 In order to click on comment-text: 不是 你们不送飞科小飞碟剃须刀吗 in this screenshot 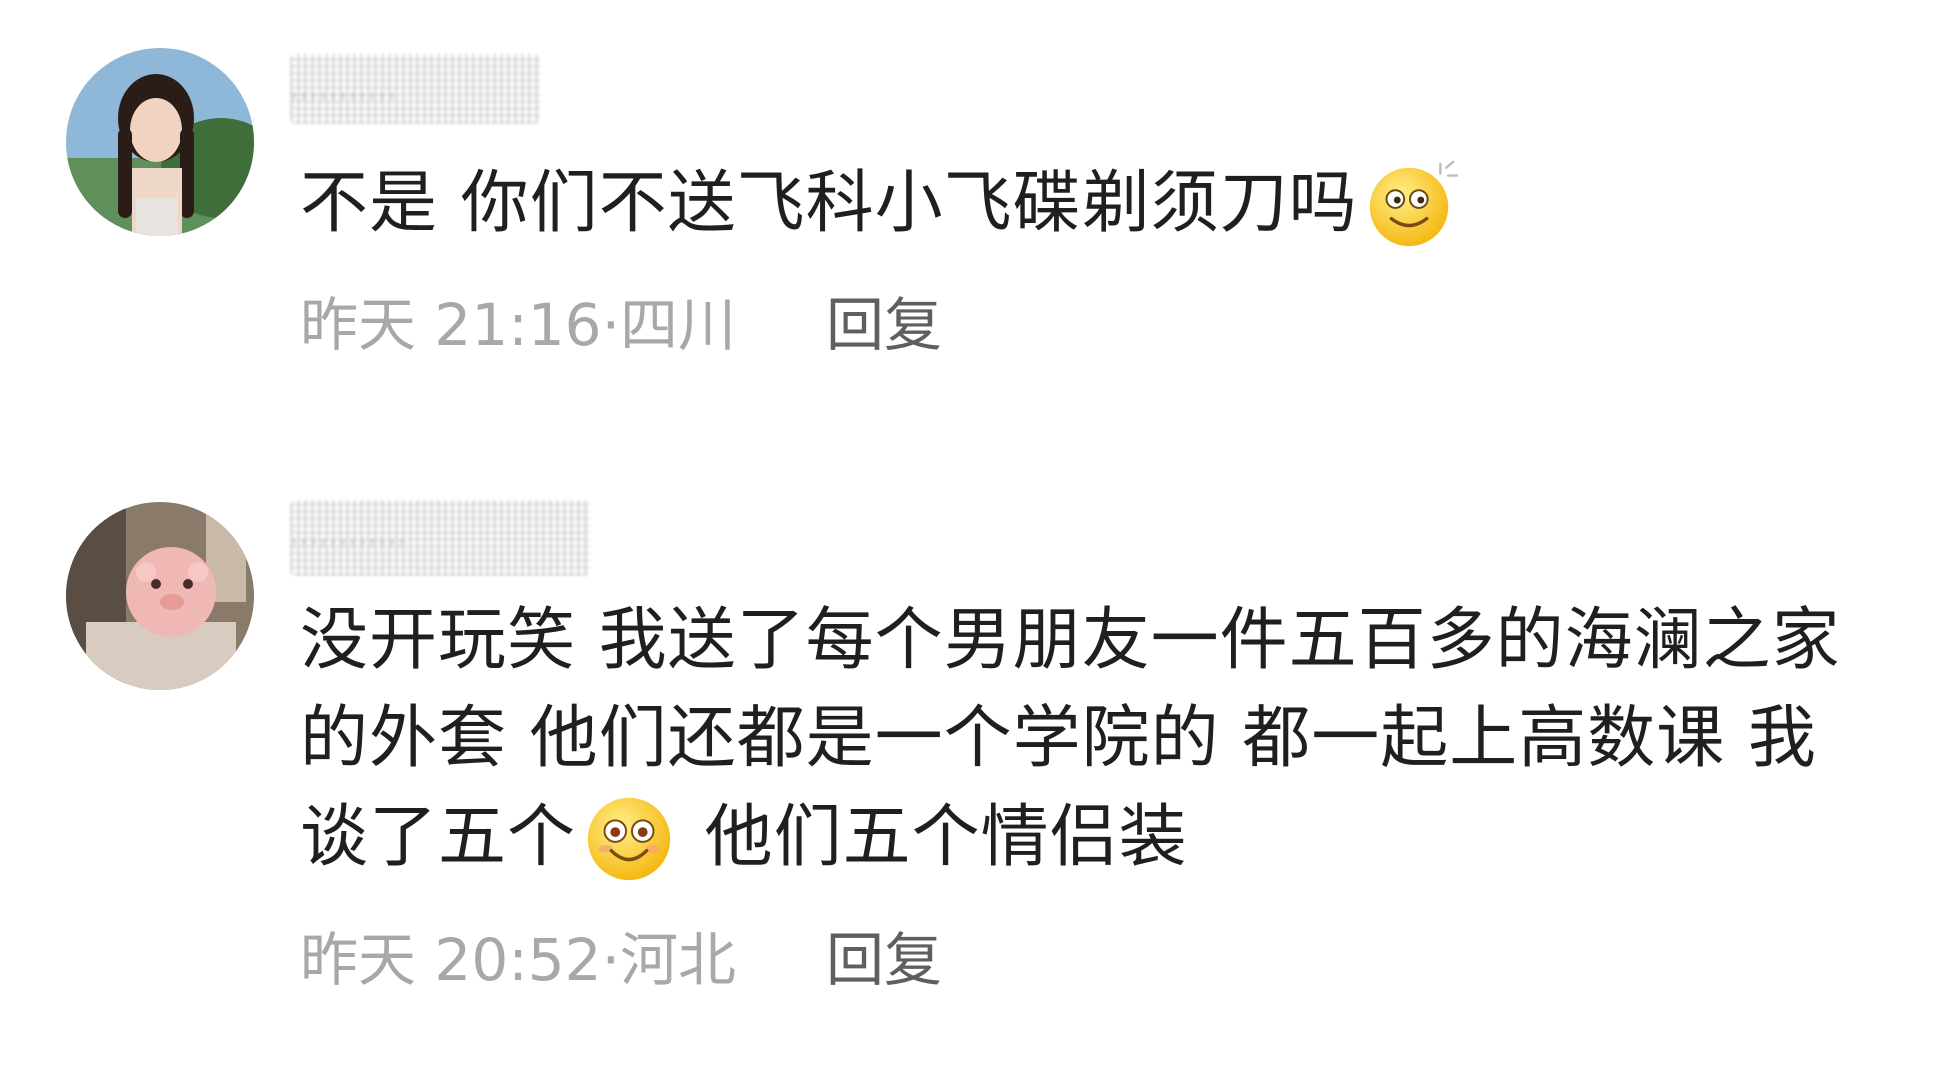, I will do `click(1081, 203)`.